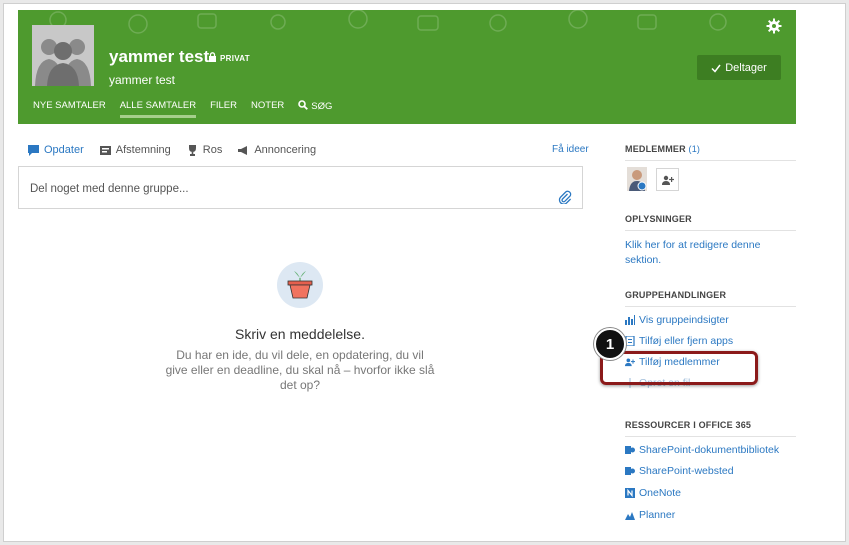  What do you see at coordinates (746, 67) in the screenshot?
I see `join-button-label: Deltager` at bounding box center [746, 67].